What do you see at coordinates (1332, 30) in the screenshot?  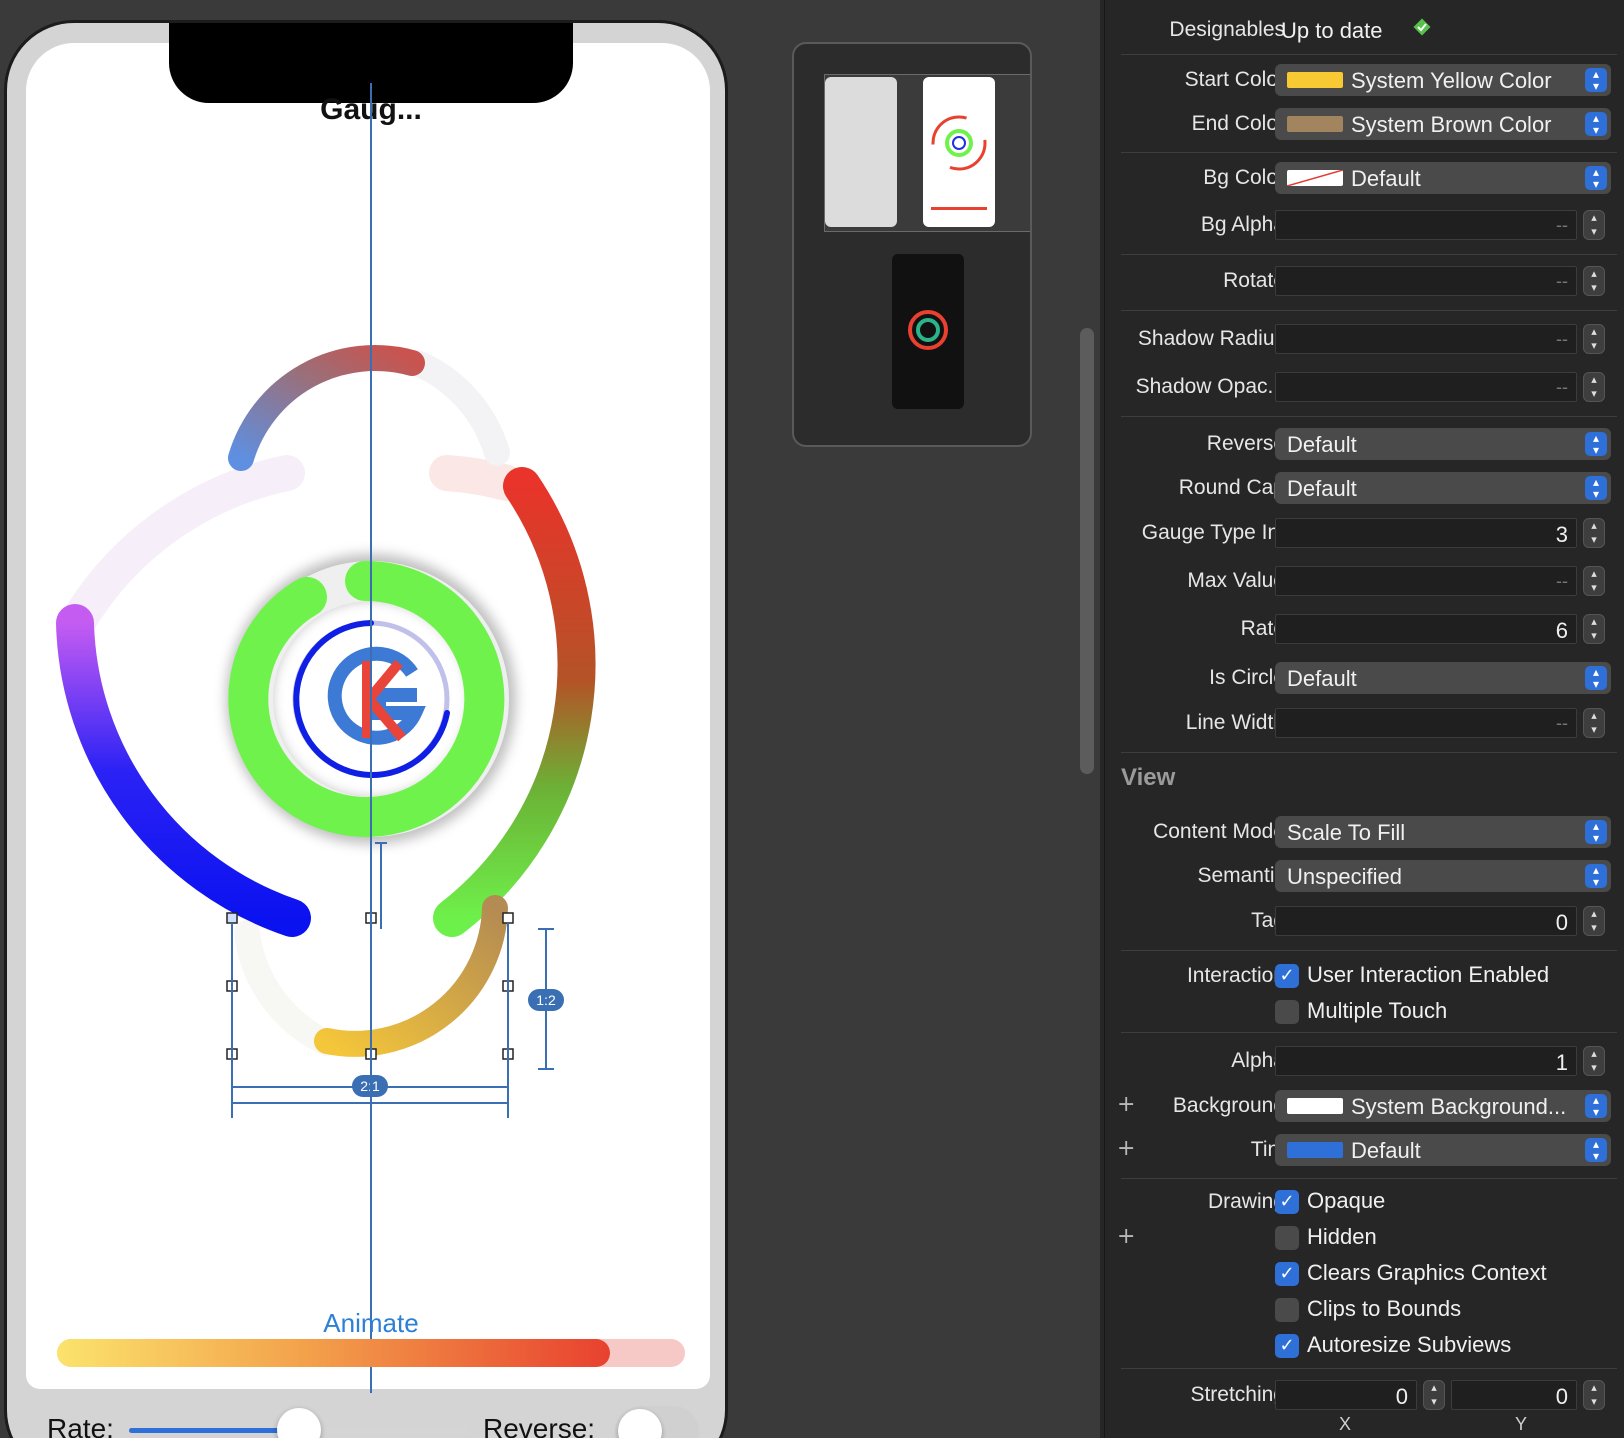 I see `designables-value: Up to date` at bounding box center [1332, 30].